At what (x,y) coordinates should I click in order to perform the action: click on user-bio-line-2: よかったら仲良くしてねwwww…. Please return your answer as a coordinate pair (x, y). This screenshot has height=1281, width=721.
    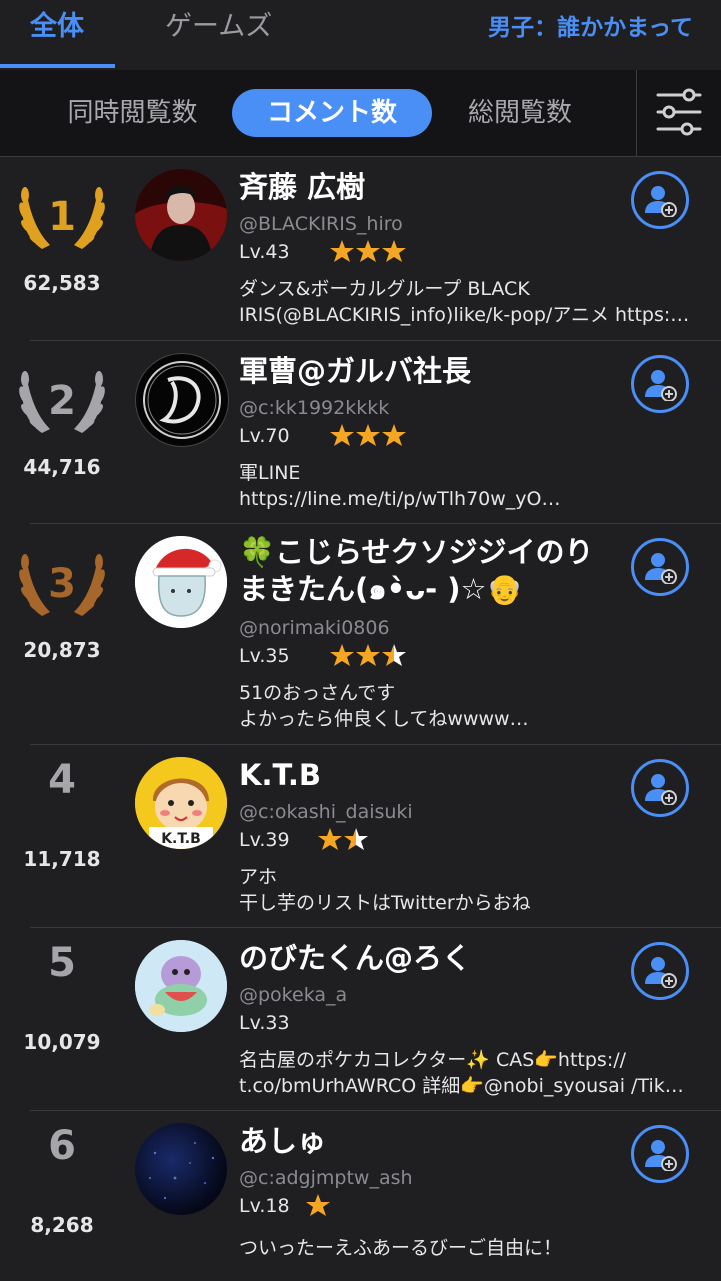
    Looking at the image, I should click on (384, 719).